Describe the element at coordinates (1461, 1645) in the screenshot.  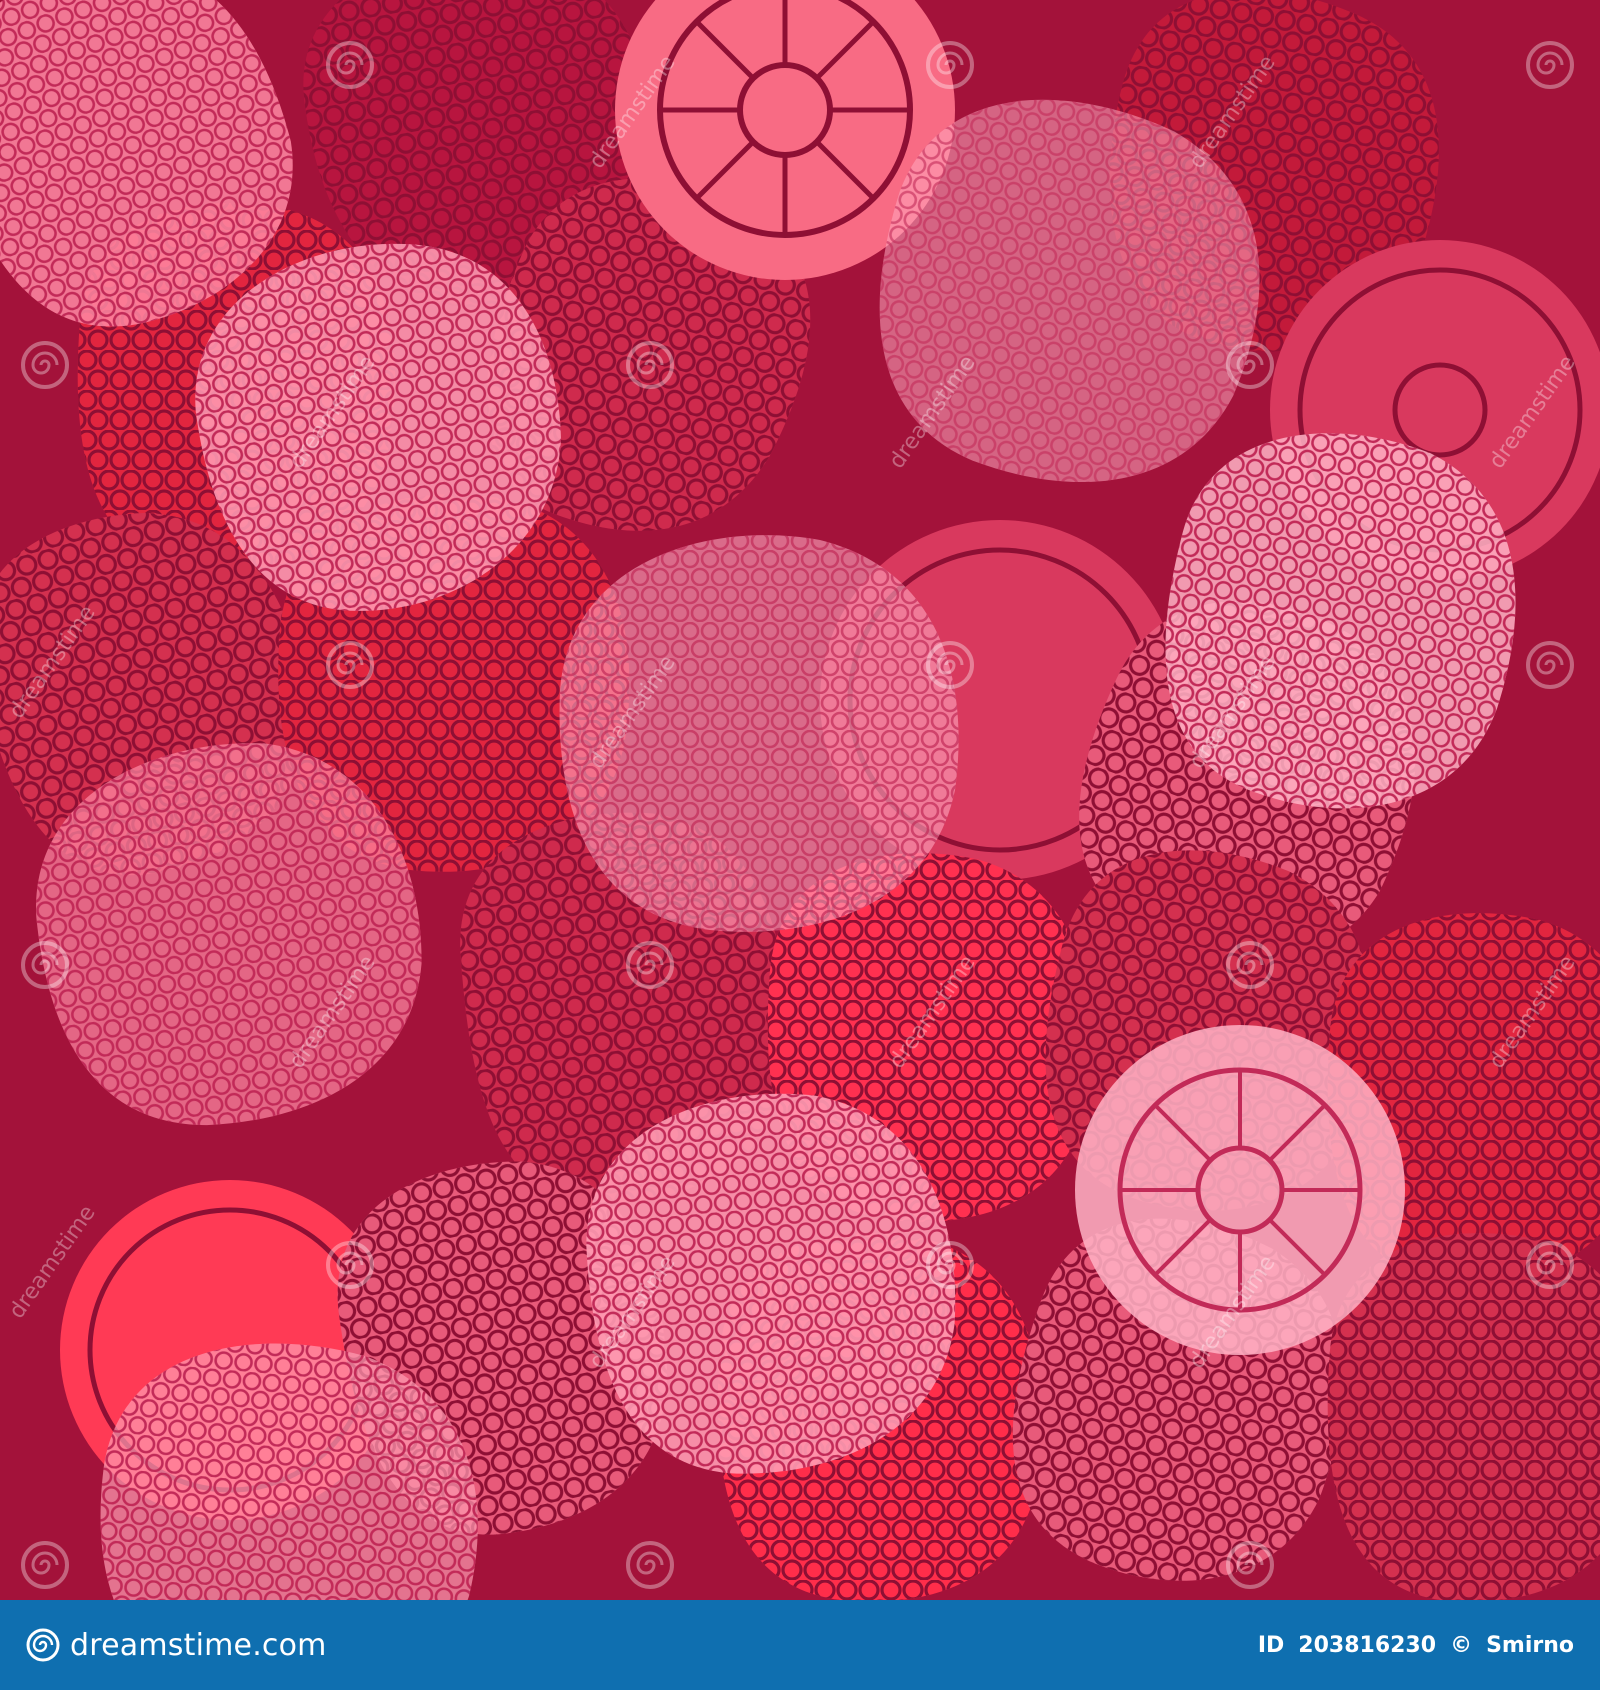
I see `copyright-symbol: ©` at that location.